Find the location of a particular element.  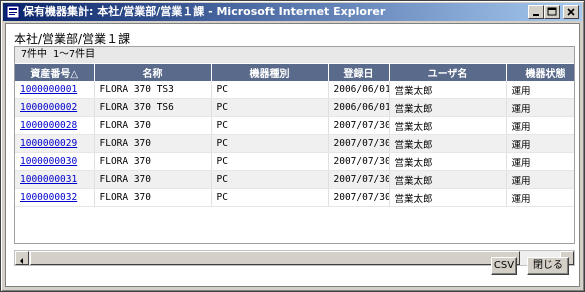

maximize-button is located at coordinates (552, 12).